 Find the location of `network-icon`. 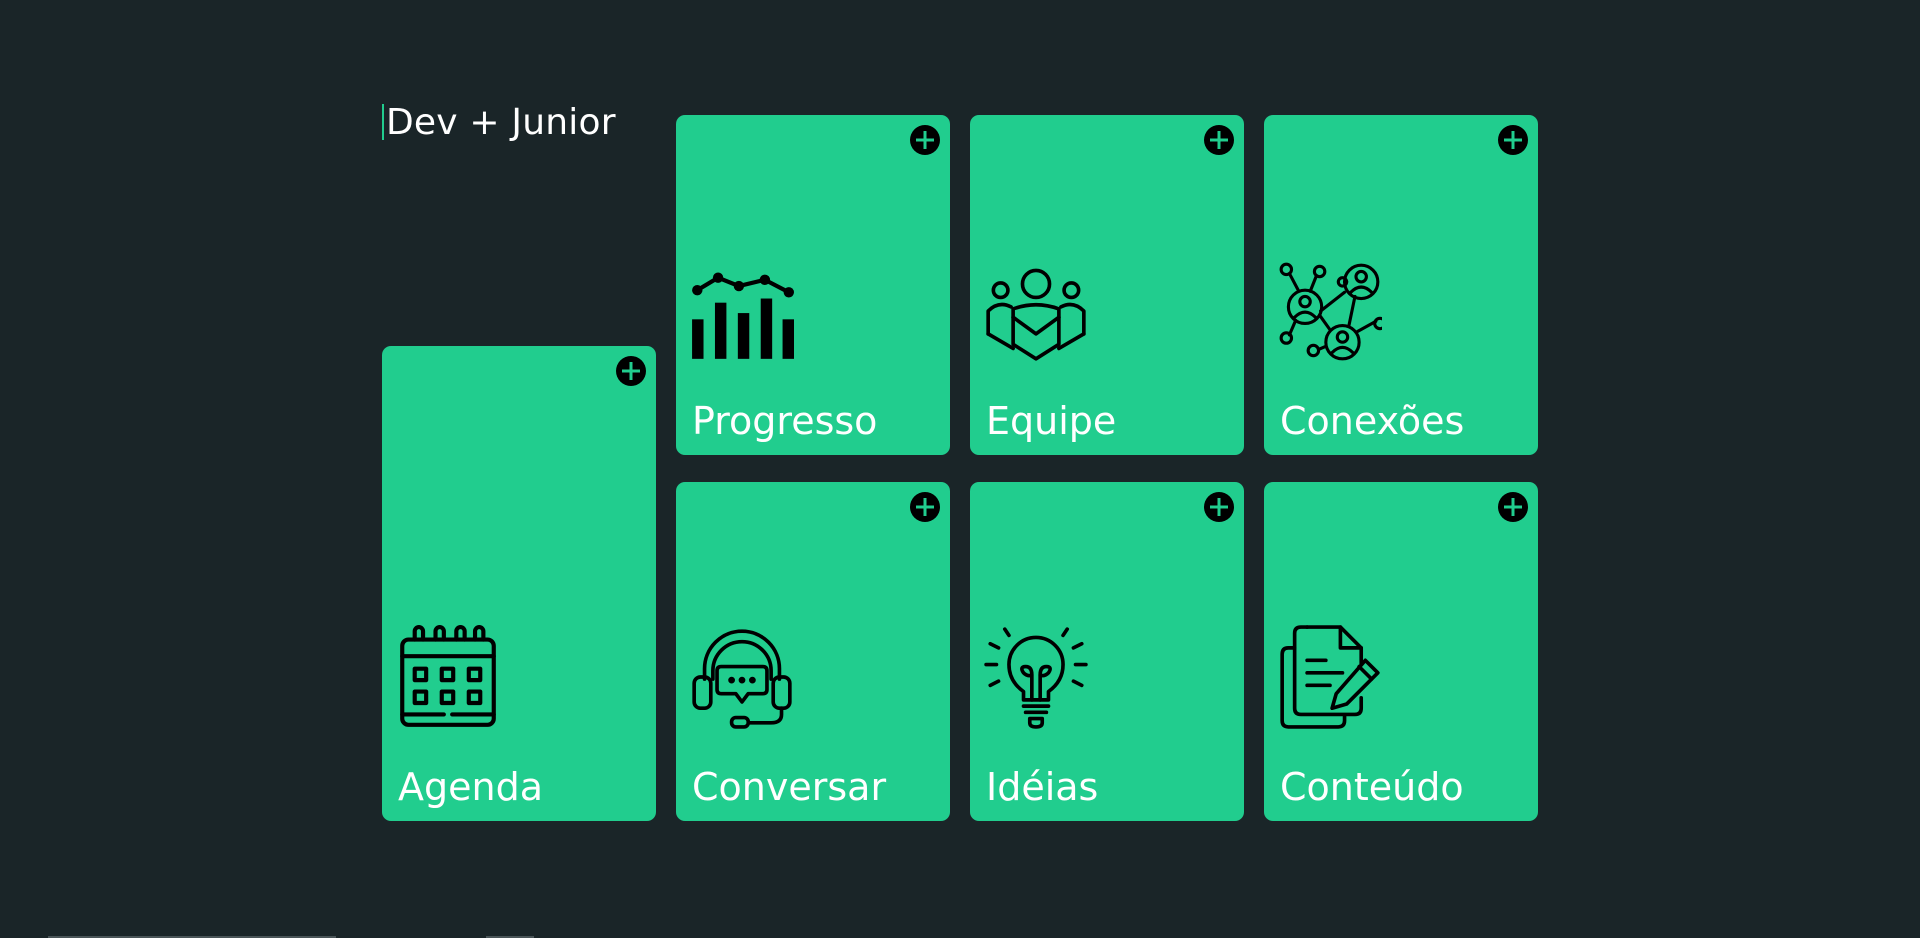

network-icon is located at coordinates (1330, 311).